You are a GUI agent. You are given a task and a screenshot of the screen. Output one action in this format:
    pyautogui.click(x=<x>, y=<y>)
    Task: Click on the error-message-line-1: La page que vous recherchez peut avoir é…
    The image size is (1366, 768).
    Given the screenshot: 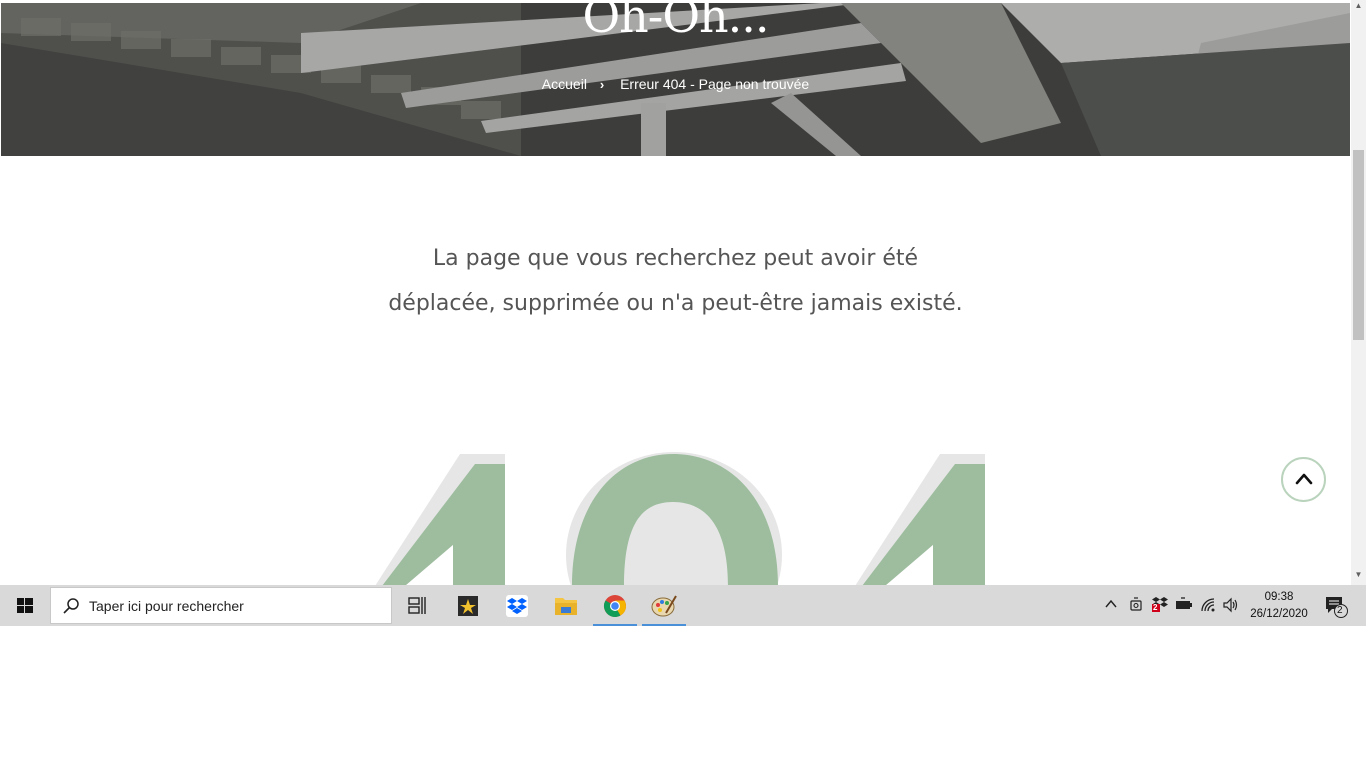 What is the action you would take?
    pyautogui.click(x=675, y=258)
    